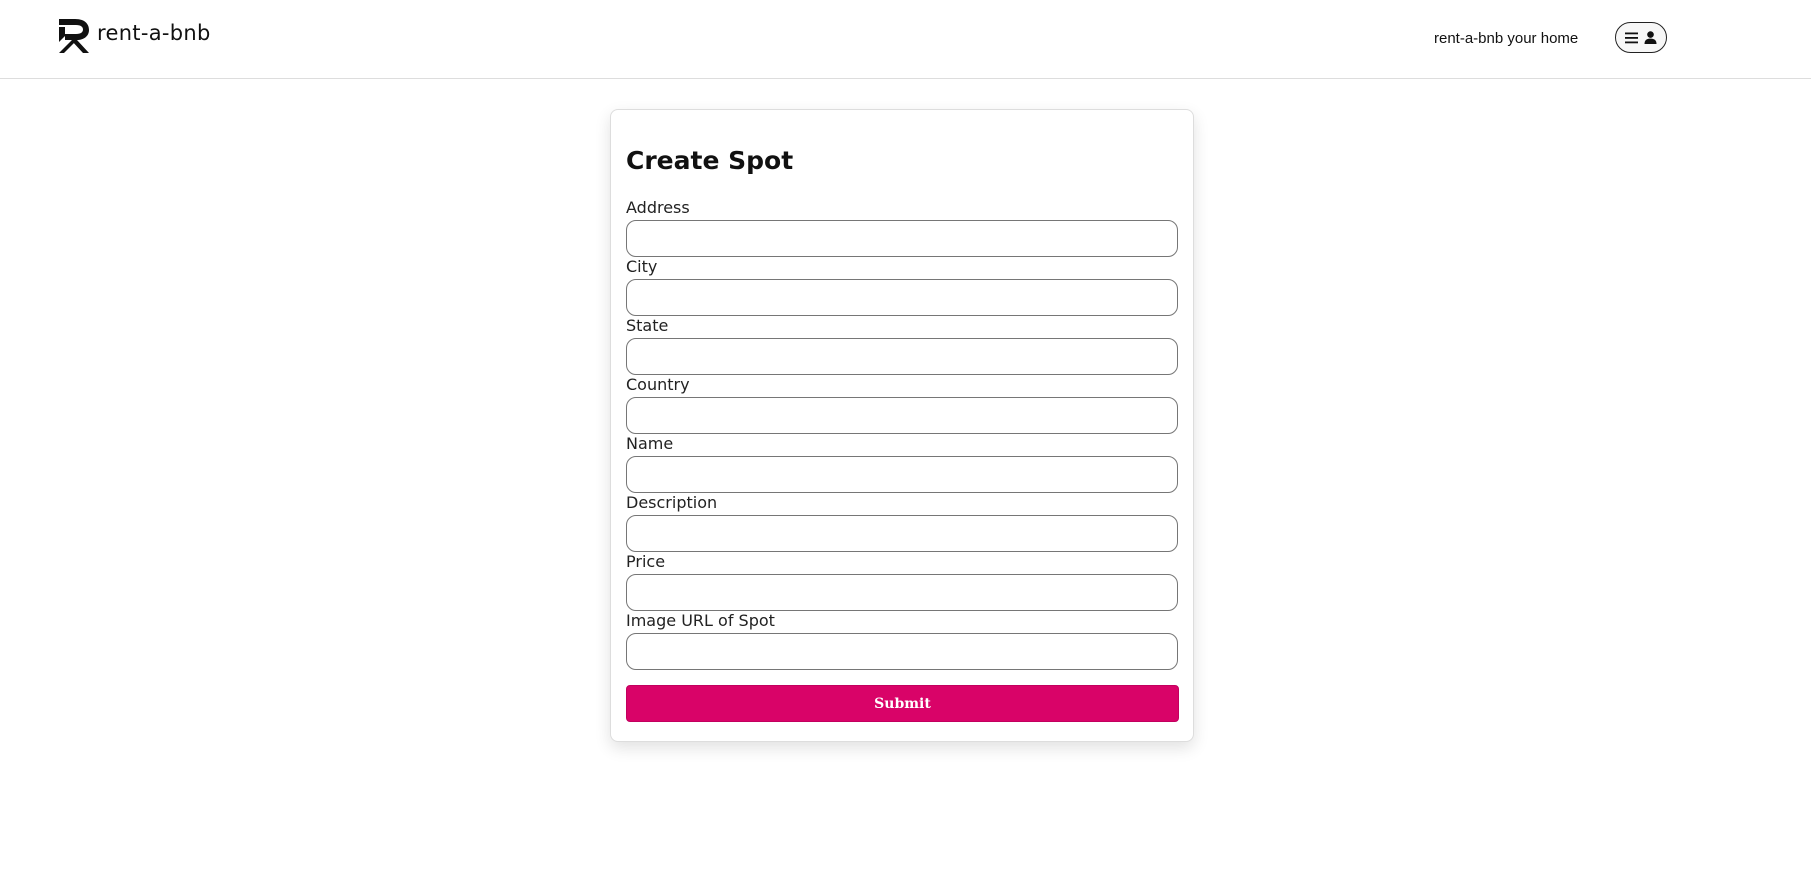  Describe the element at coordinates (642, 266) in the screenshot. I see `city-label: City` at that location.